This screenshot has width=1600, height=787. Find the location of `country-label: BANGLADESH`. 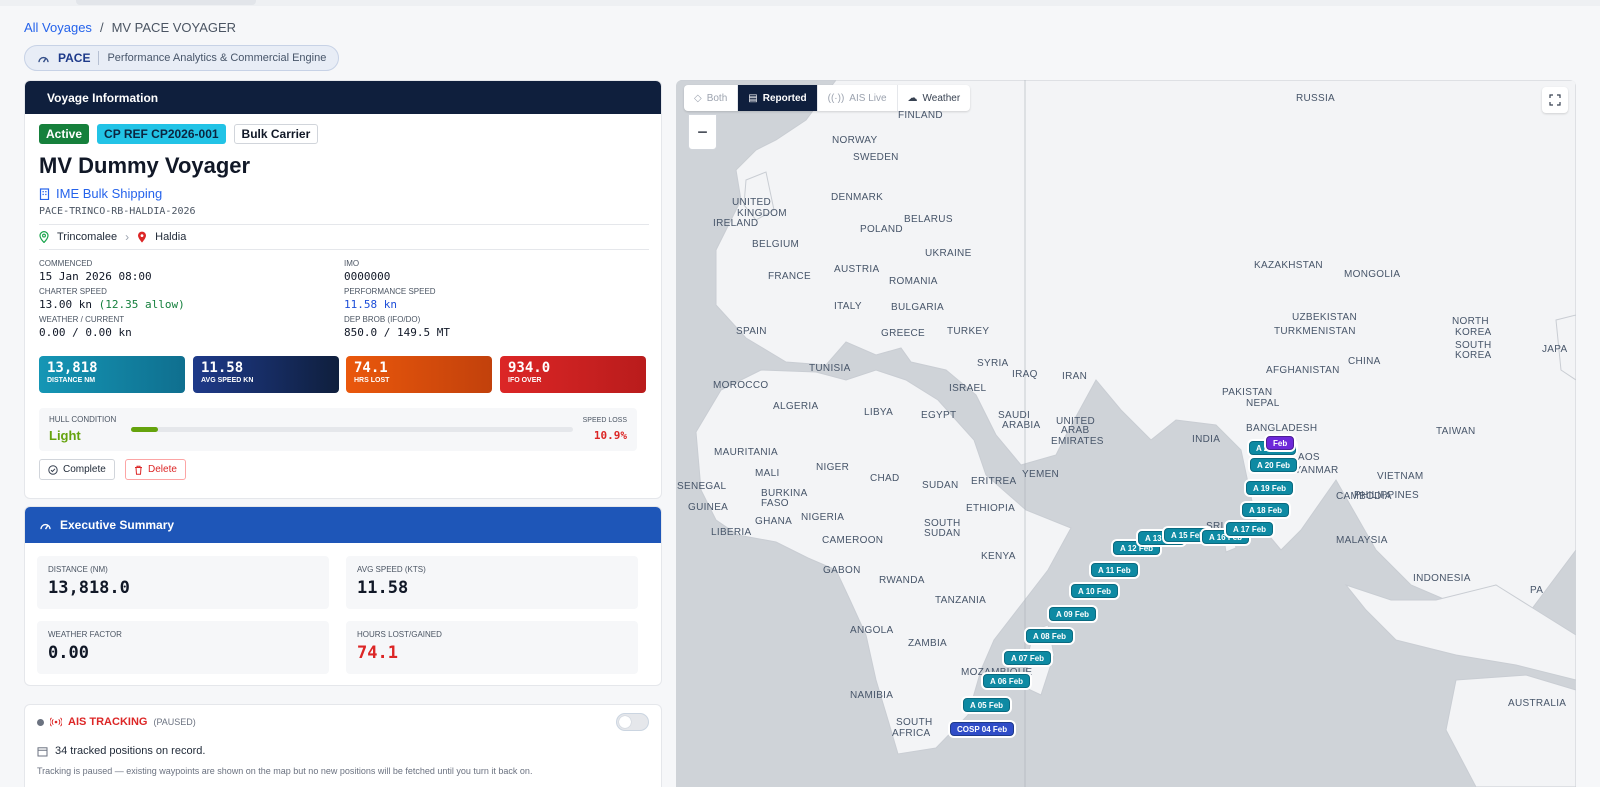

country-label: BANGLADESH is located at coordinates (1282, 428).